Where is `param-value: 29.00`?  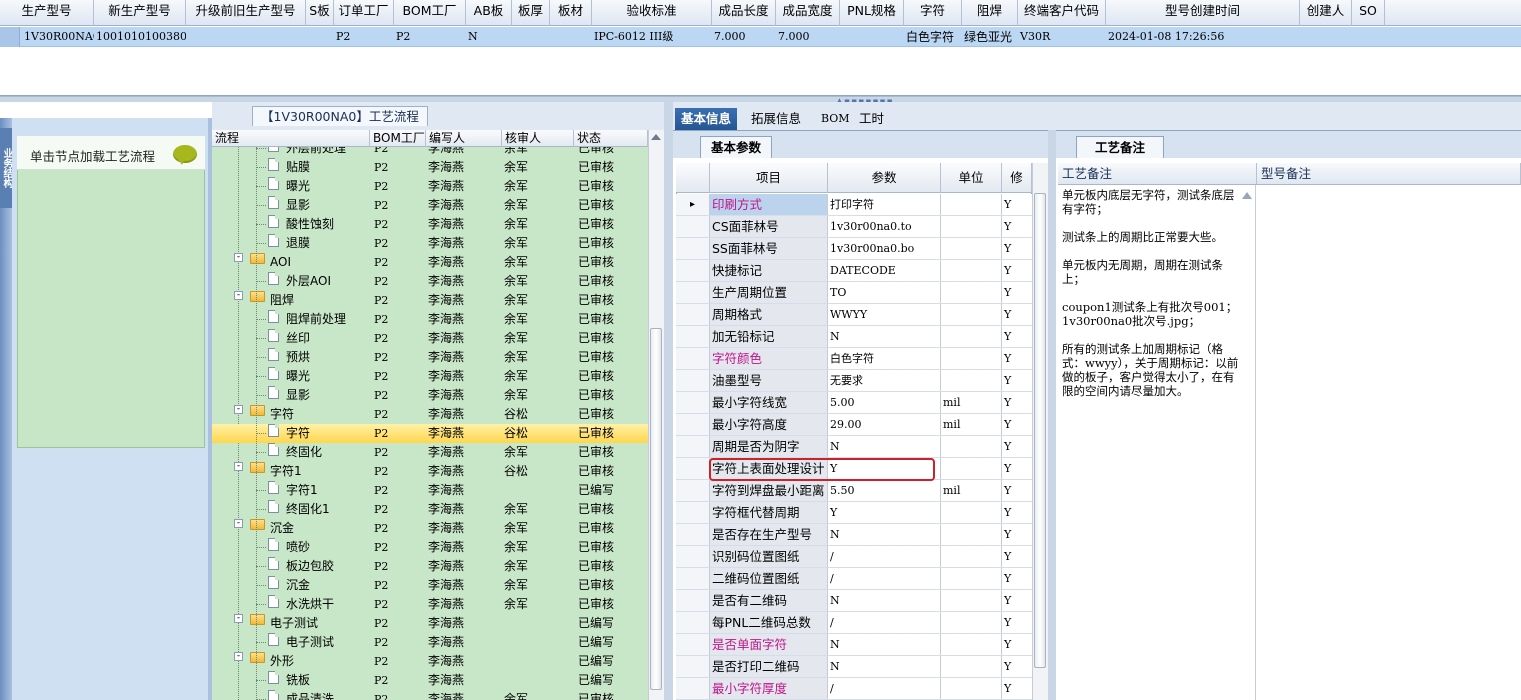
param-value: 29.00 is located at coordinates (884, 424).